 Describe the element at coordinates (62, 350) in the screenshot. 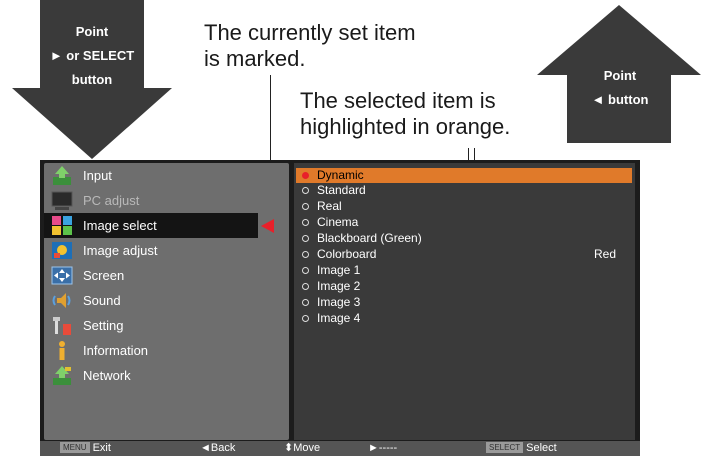

I see `information-icon` at that location.